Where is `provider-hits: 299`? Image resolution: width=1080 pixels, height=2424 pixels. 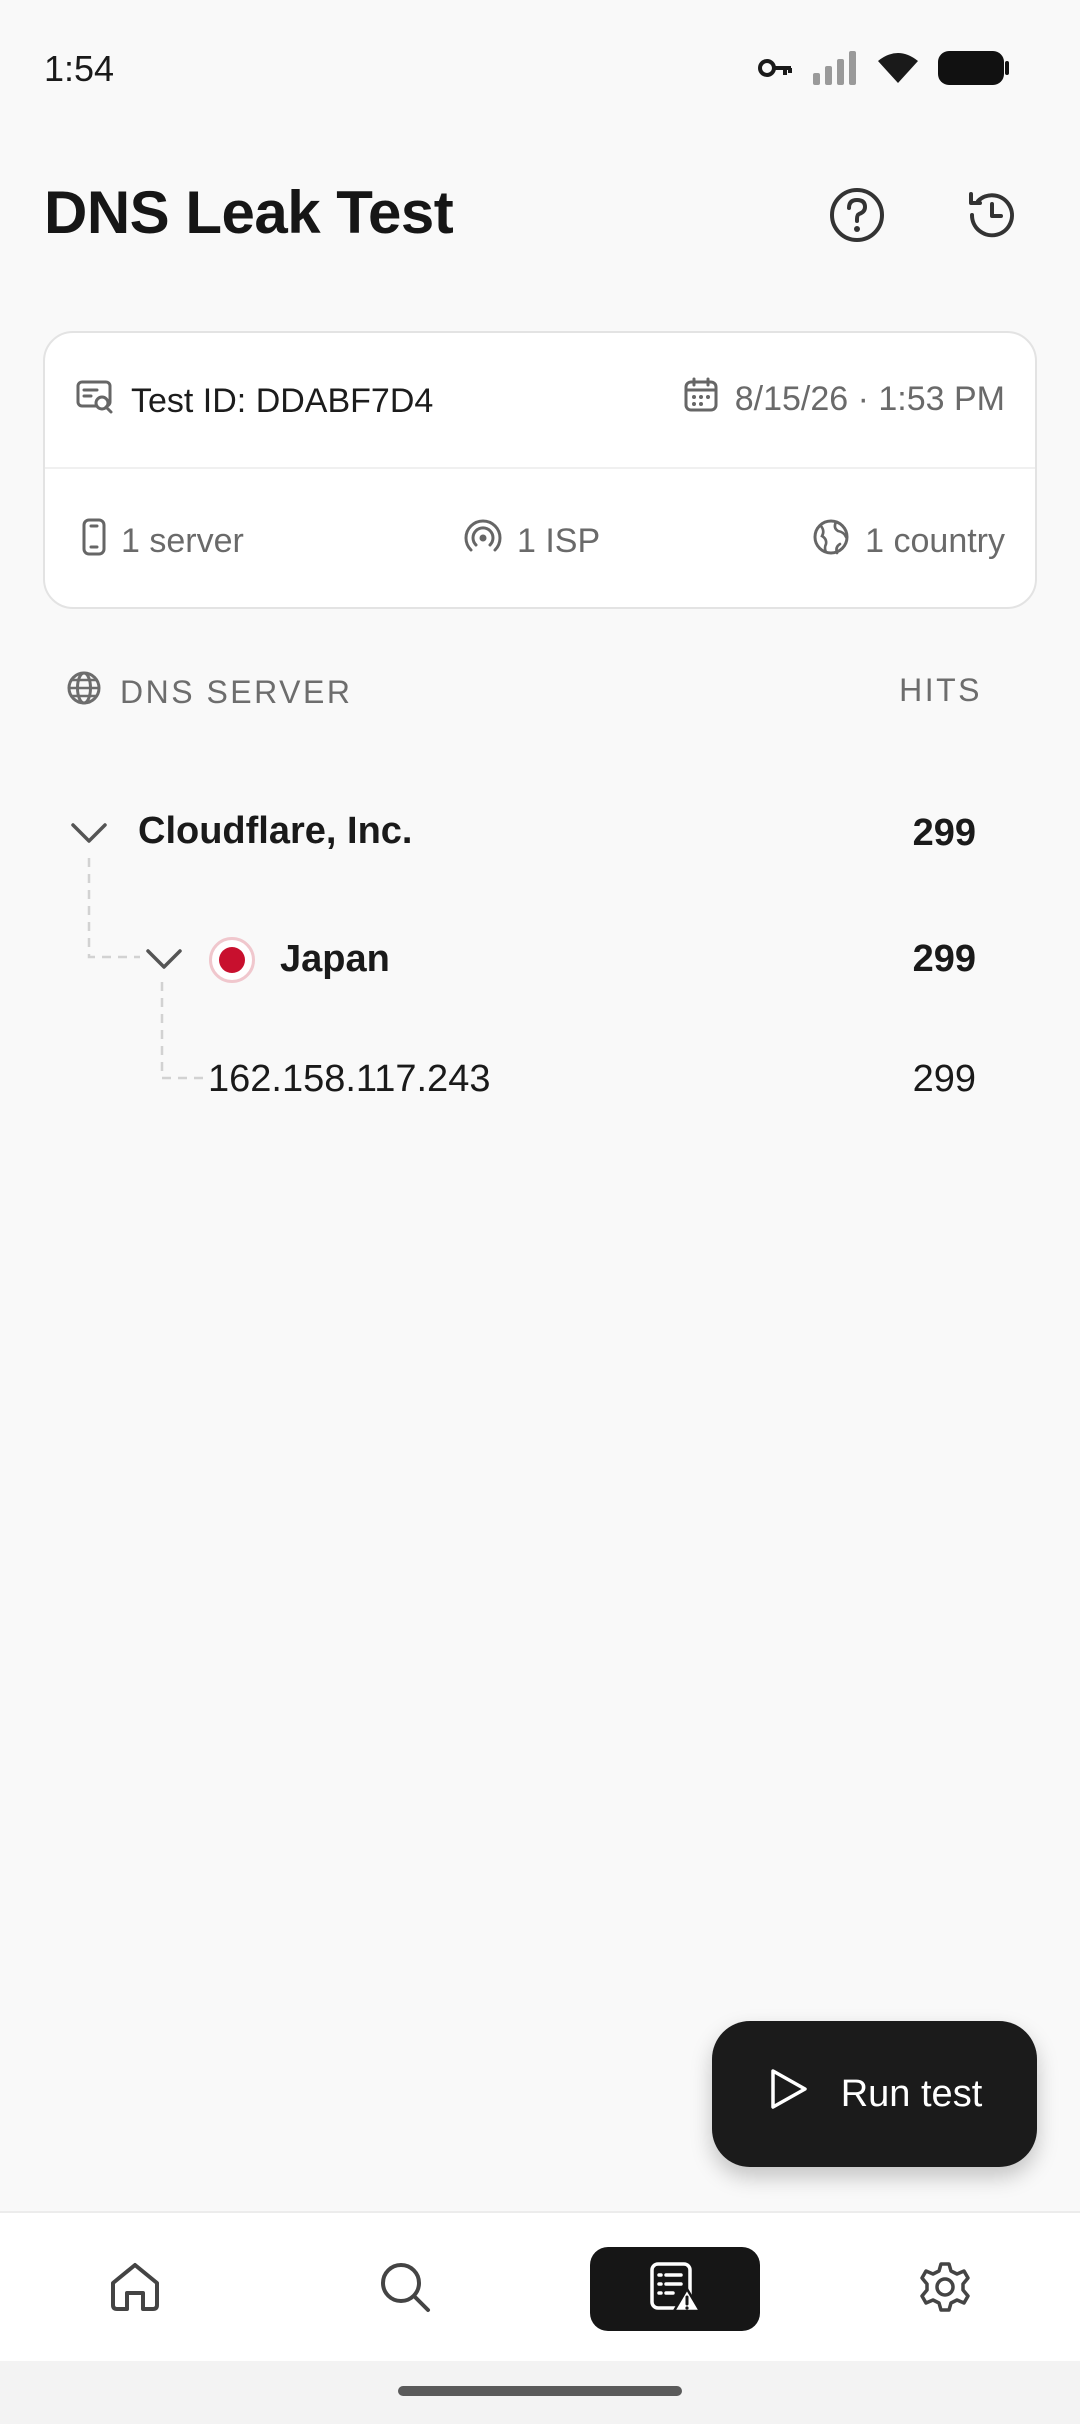
provider-hits: 299 is located at coordinates (944, 833).